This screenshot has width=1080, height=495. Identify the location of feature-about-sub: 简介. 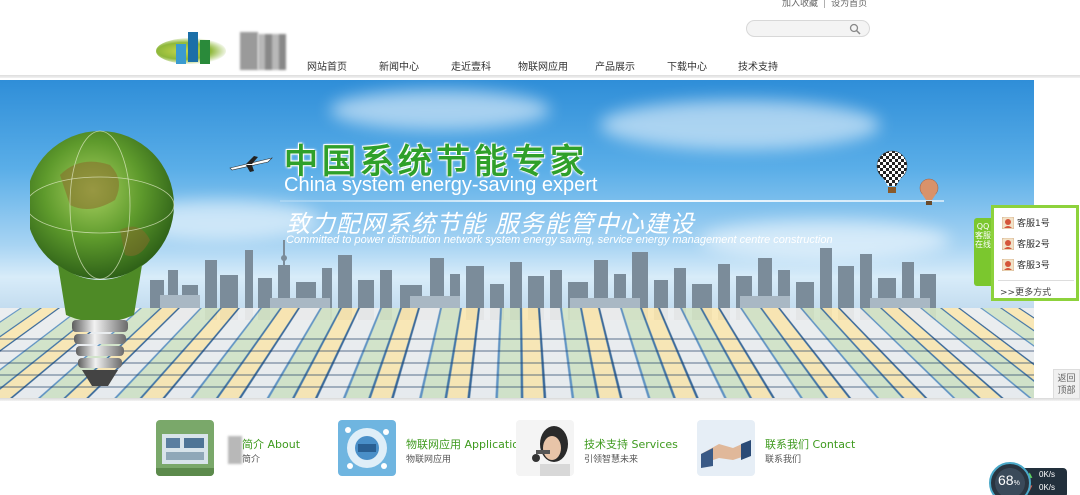
(251, 460).